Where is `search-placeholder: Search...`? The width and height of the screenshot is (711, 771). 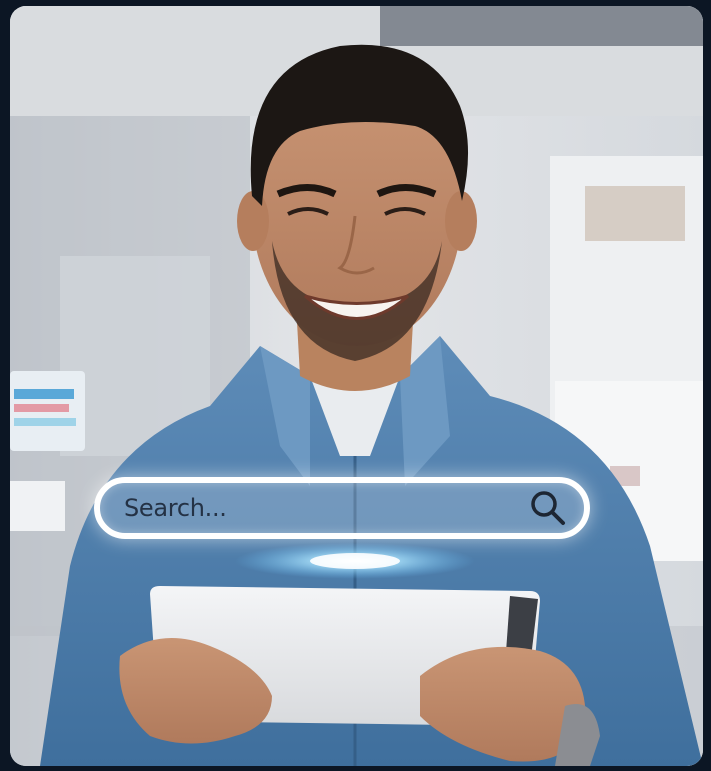
search-placeholder: Search... is located at coordinates (175, 508).